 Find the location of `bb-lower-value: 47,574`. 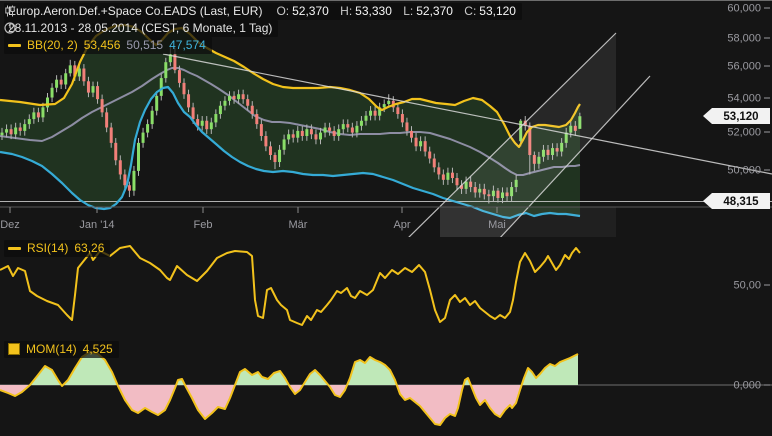

bb-lower-value: 47,574 is located at coordinates (187, 45).